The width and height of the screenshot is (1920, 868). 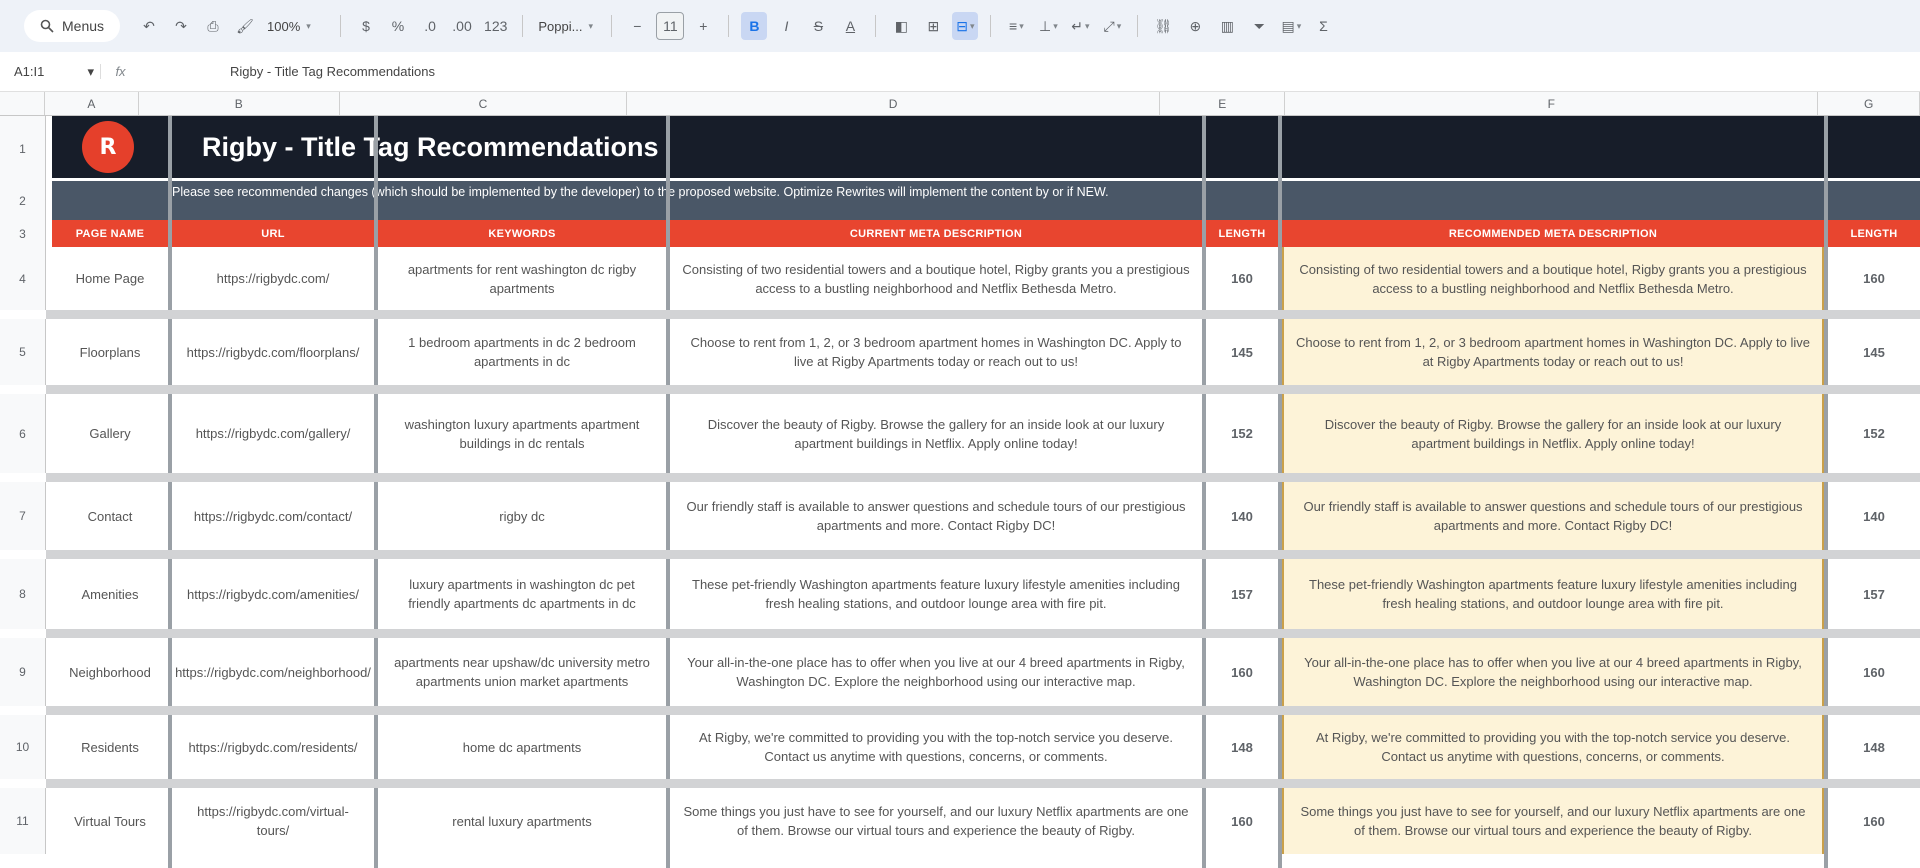 I want to click on merge-cells-icon: ⊟, so click(x=965, y=26).